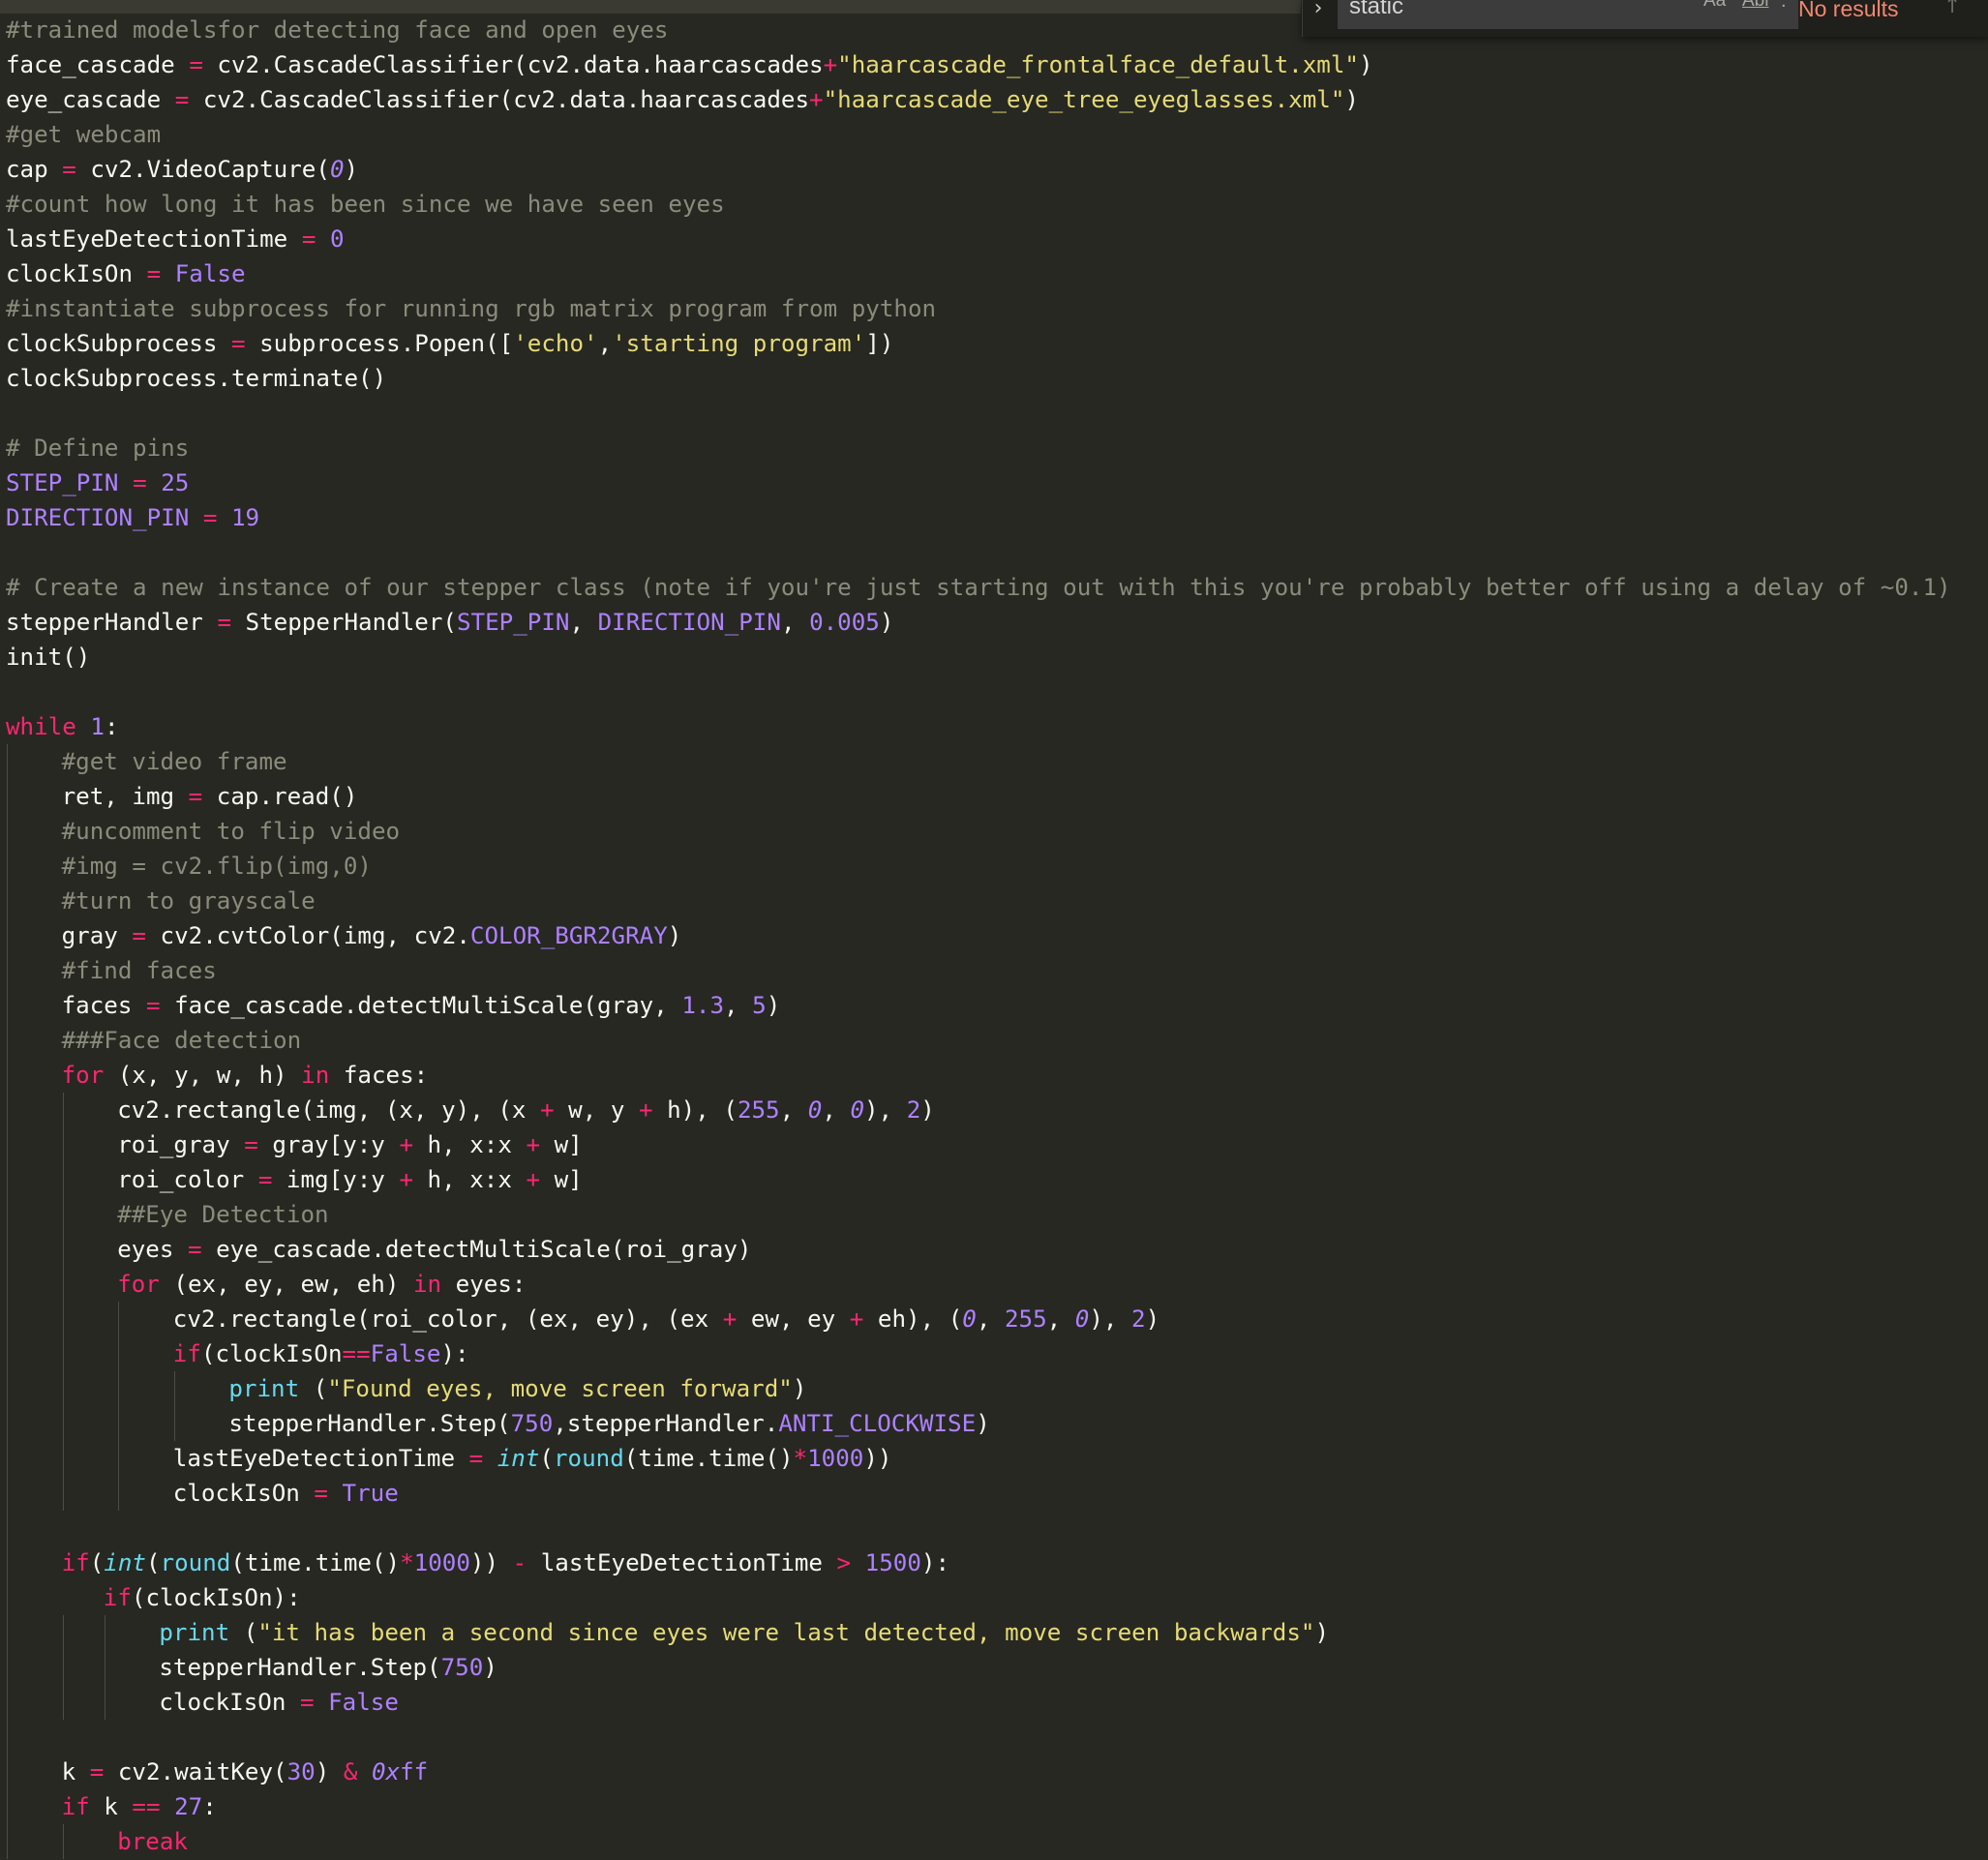  Describe the element at coordinates (978, 762) in the screenshot. I see `code-line: #get video frame` at that location.